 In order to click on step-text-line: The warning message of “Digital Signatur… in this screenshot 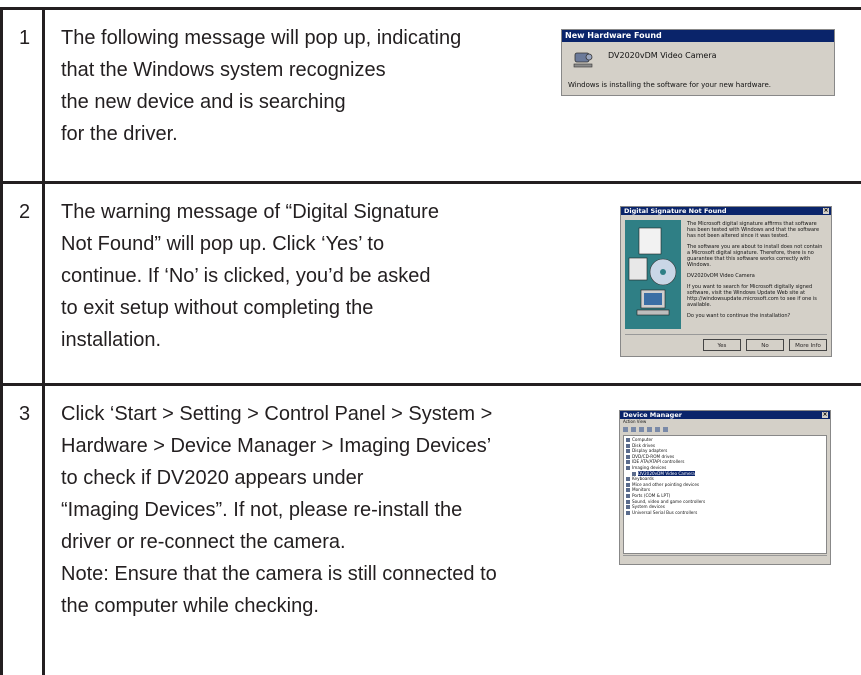, I will do `click(250, 212)`.